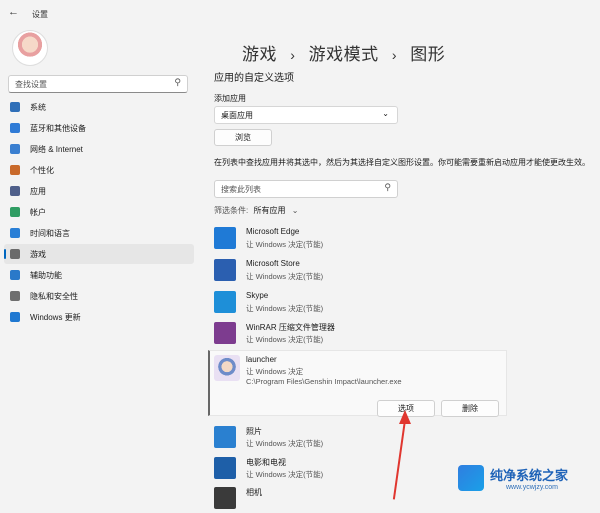 The width and height of the screenshot is (600, 513). I want to click on system-icon, so click(15, 107).